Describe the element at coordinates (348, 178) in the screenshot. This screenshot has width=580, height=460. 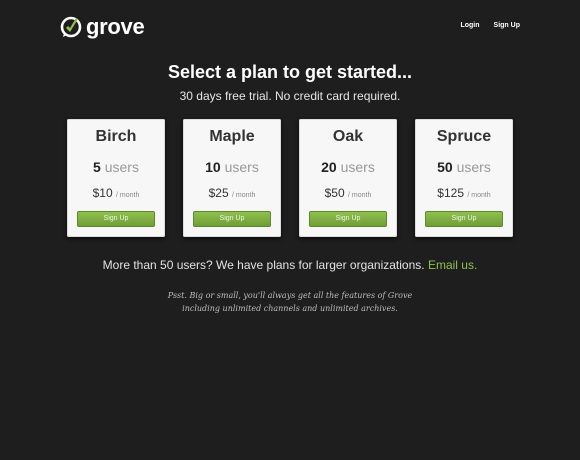
I see `plan-card-oak: Oak 20 users $50 / month Sign Up` at that location.